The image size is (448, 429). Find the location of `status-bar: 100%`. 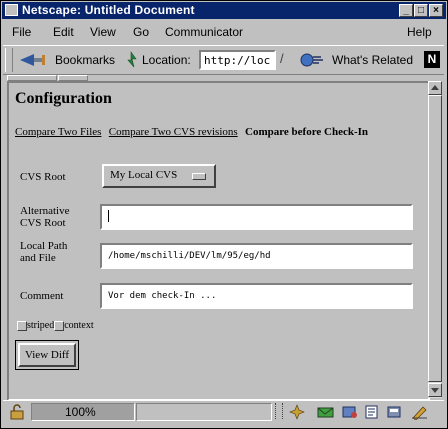

status-bar: 100% is located at coordinates (223, 411).